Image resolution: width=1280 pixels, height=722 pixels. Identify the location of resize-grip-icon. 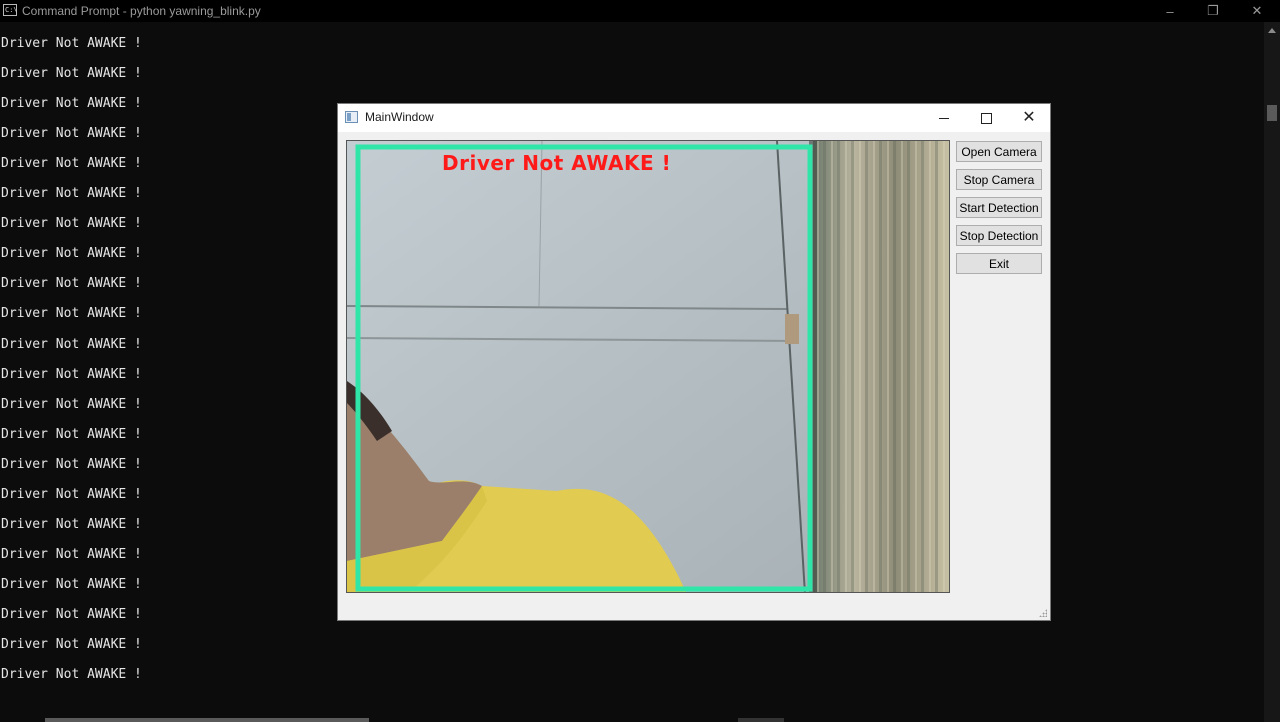
(1043, 613).